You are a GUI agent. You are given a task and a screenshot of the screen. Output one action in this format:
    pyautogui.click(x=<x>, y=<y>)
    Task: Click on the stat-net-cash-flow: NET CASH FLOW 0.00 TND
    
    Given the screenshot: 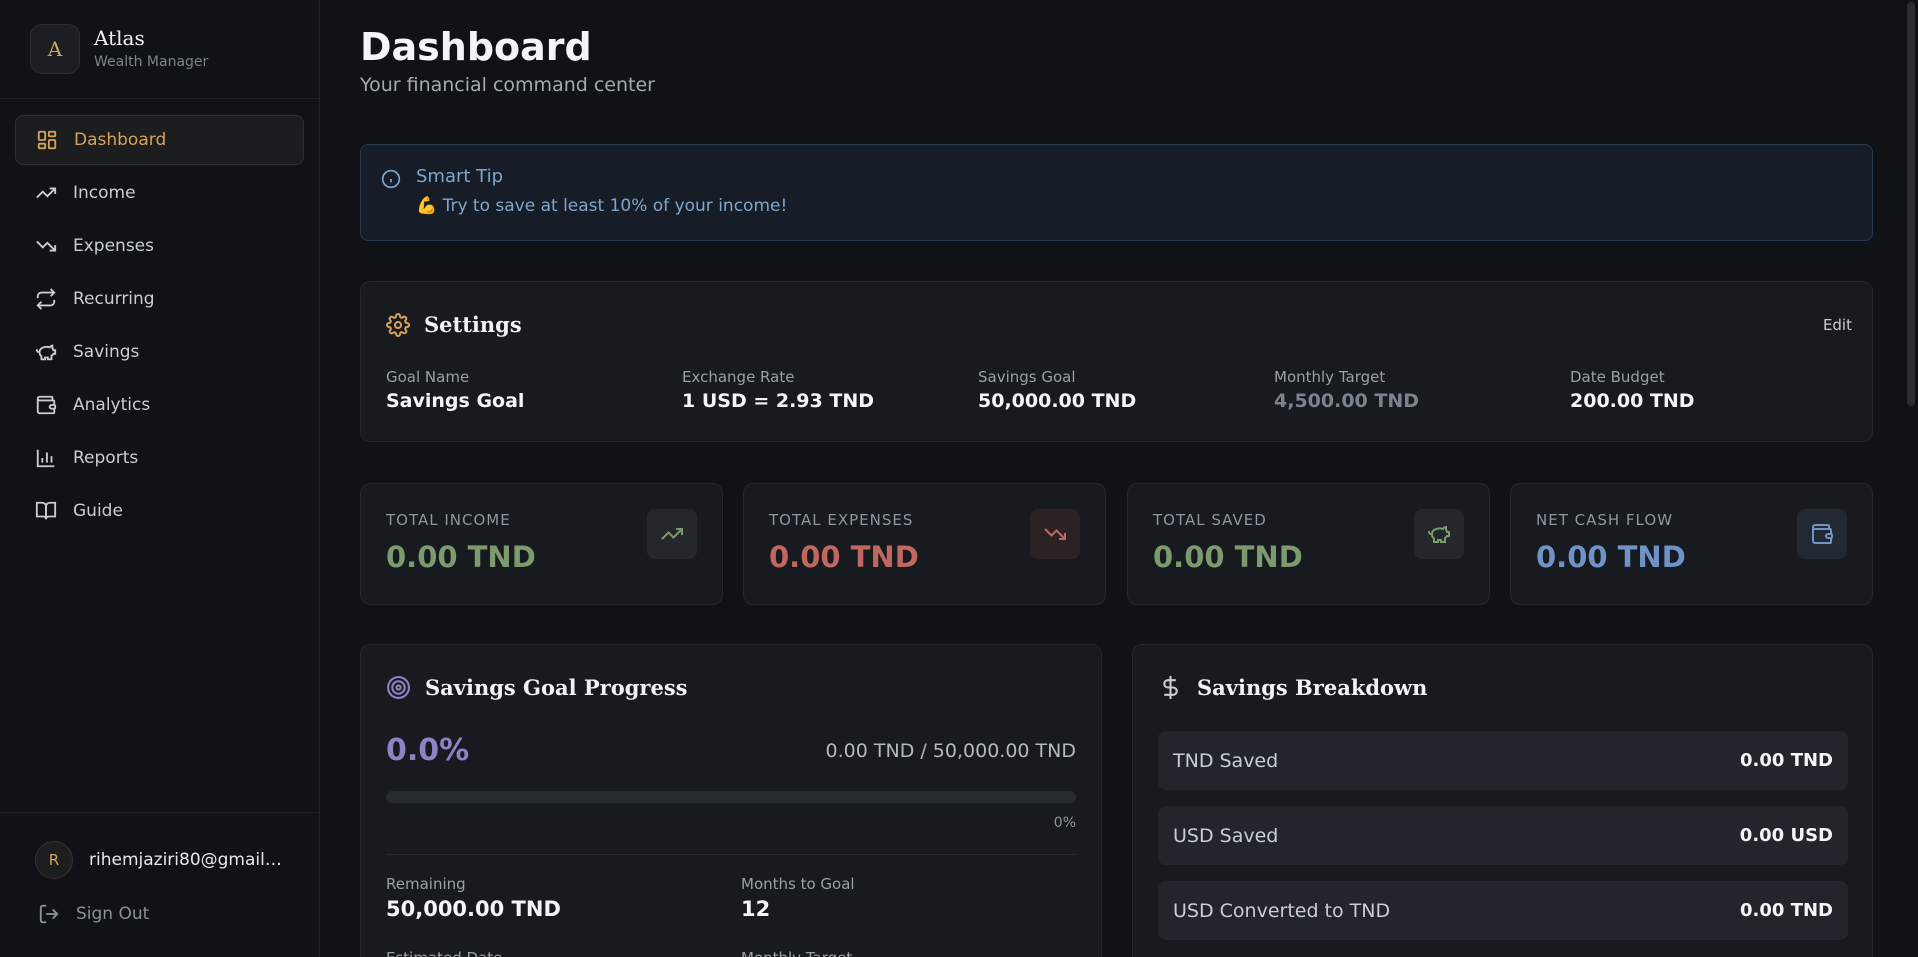 What is the action you would take?
    pyautogui.click(x=1691, y=544)
    